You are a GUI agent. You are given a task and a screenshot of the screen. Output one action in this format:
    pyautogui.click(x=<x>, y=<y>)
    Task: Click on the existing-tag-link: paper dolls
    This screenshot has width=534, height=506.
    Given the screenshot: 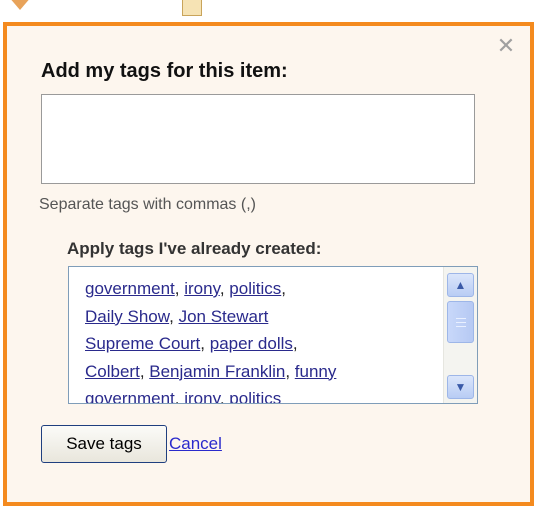 What is the action you would take?
    pyautogui.click(x=251, y=343)
    